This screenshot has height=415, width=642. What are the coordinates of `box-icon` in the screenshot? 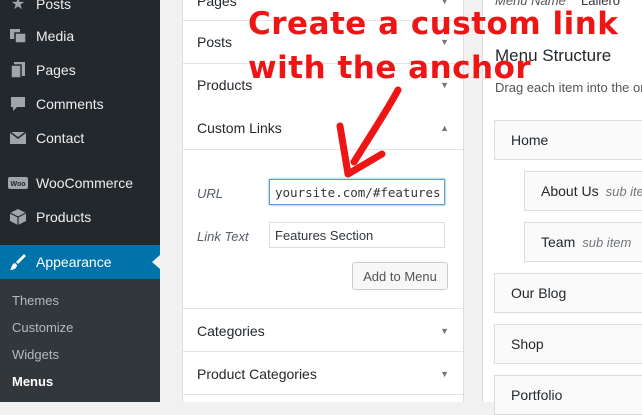 It's located at (18, 217).